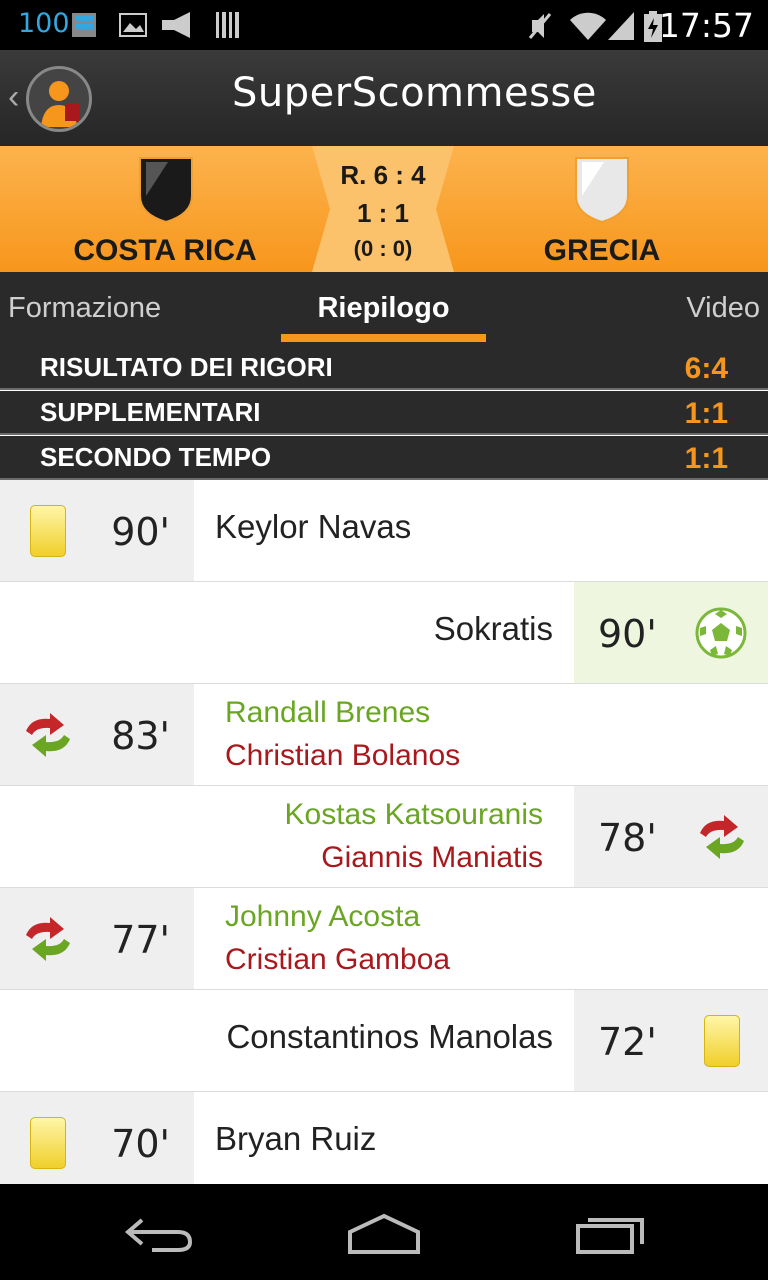 Image resolution: width=768 pixels, height=1280 pixels. I want to click on active-tab-indicator, so click(383, 338).